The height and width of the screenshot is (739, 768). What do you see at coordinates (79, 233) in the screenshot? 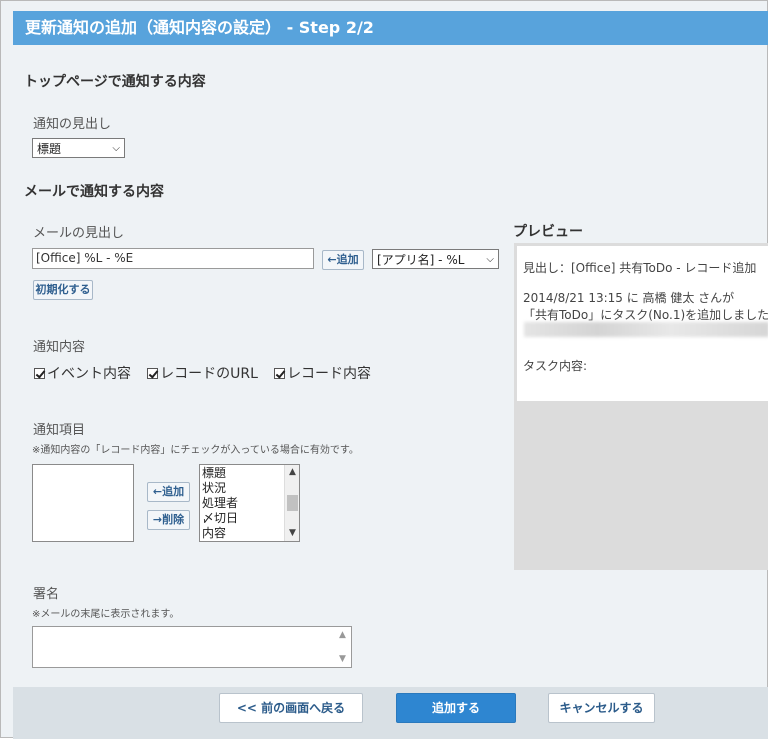
I see `mail-subject-label: メールの見出し` at bounding box center [79, 233].